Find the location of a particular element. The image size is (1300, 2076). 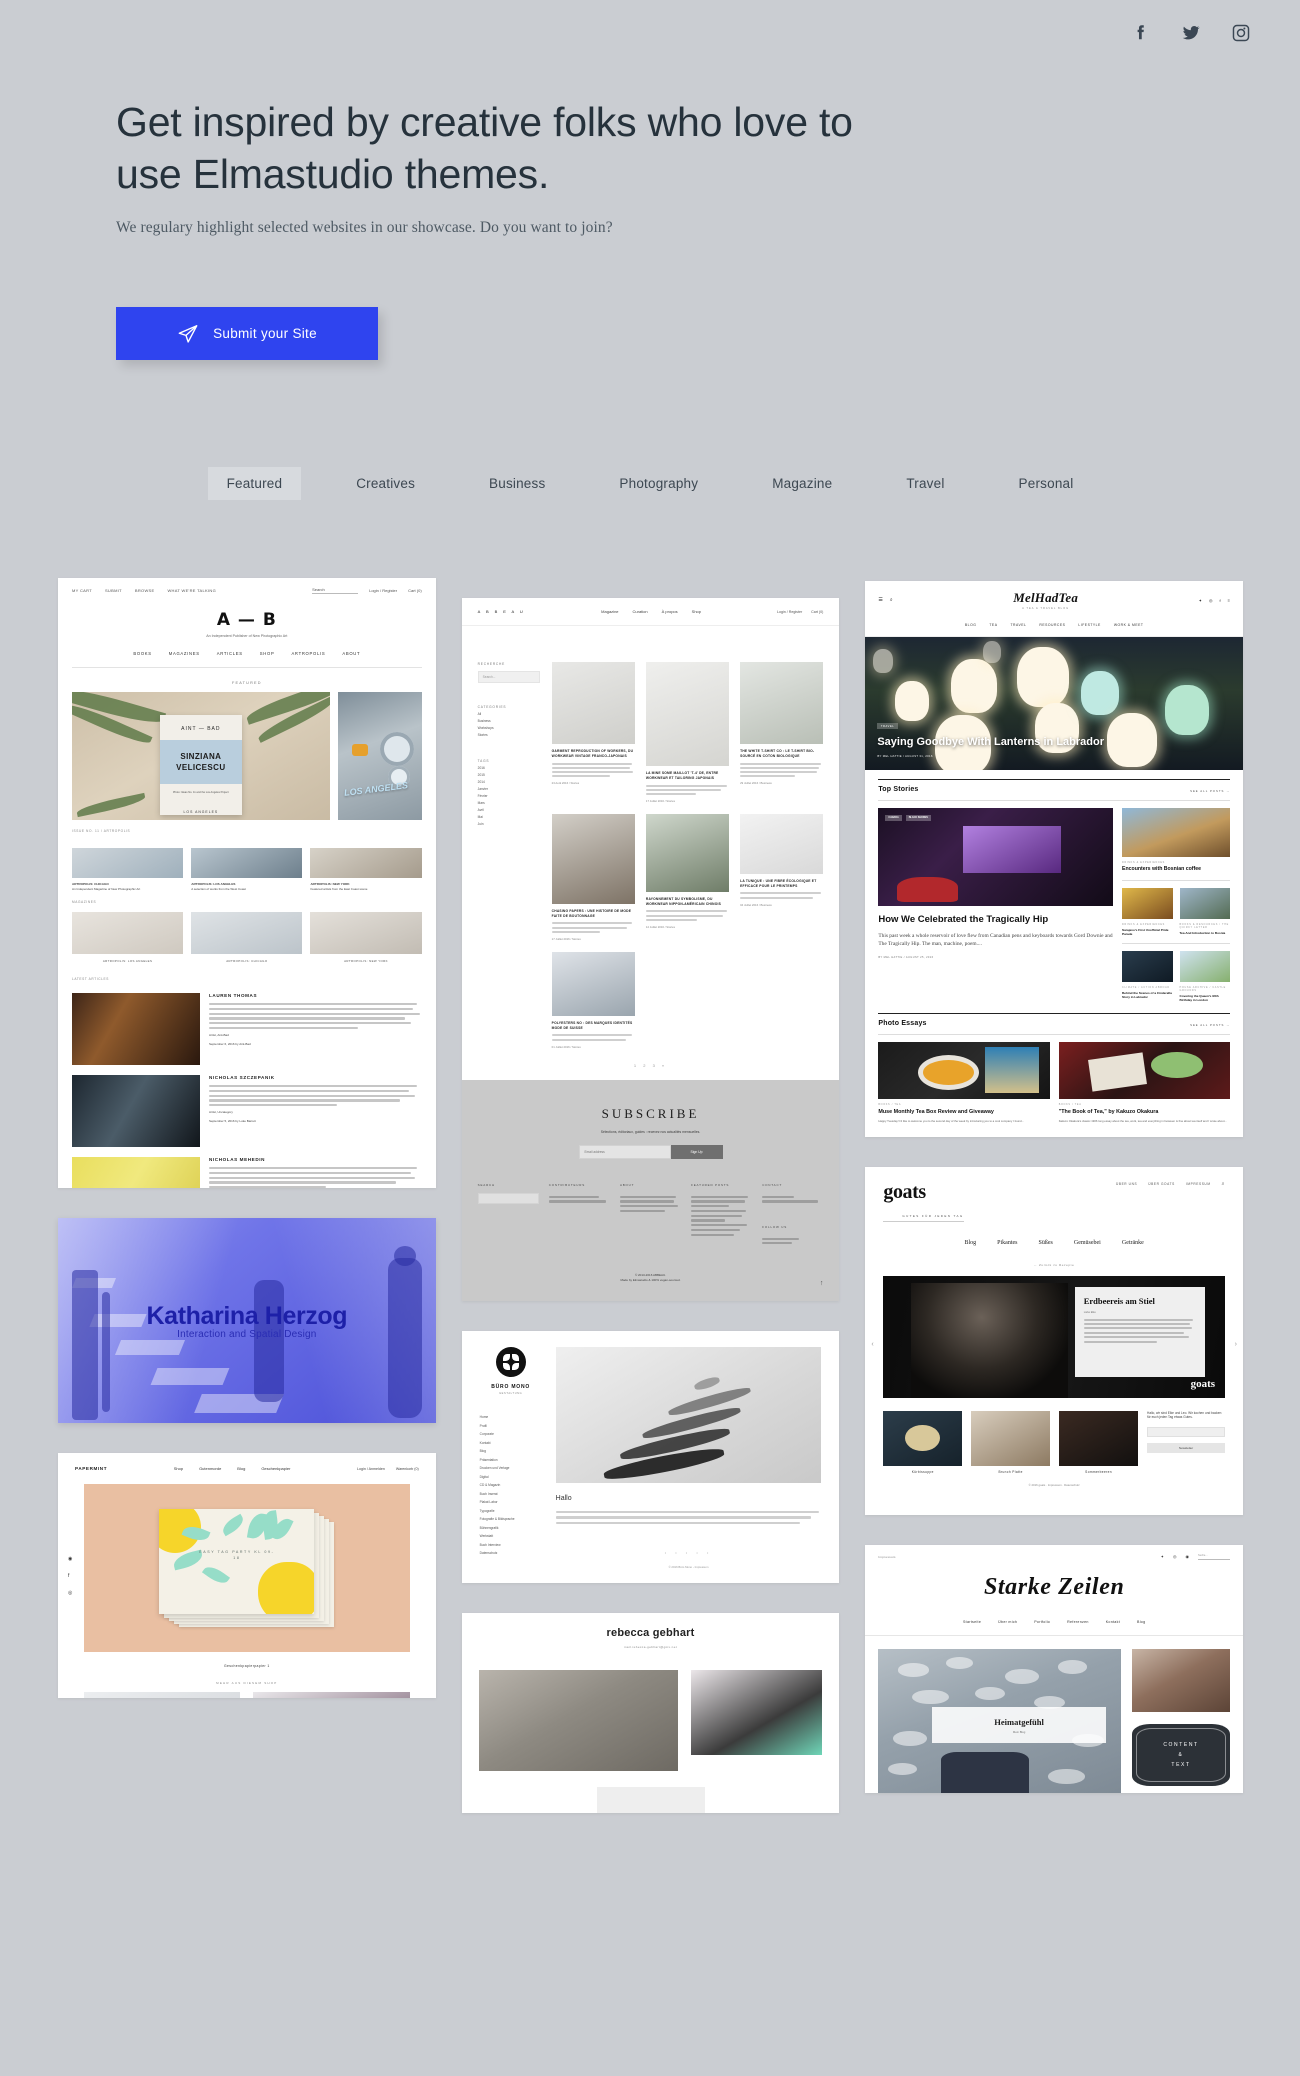

gt-nav-1: Pikantes is located at coordinates (1007, 1243).